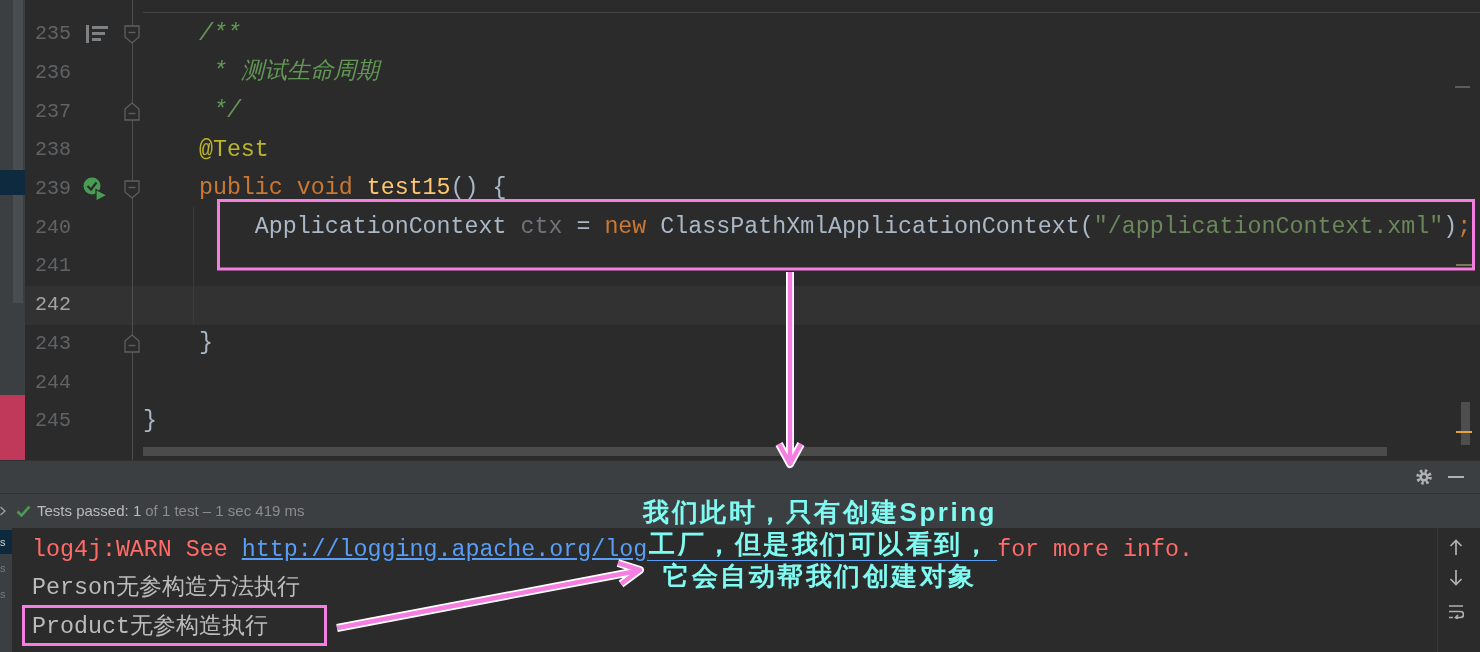 This screenshot has height=652, width=1480. What do you see at coordinates (97, 34) in the screenshot?
I see `lines-icon` at bounding box center [97, 34].